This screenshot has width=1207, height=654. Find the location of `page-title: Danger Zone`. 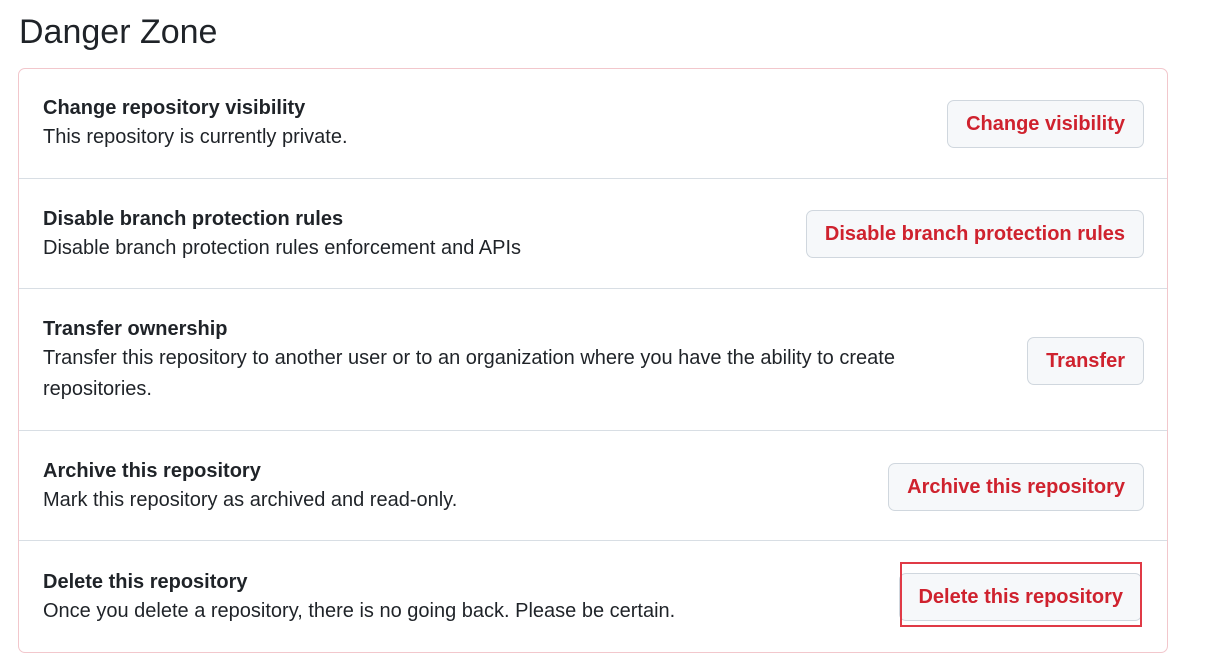

page-title: Danger Zone is located at coordinates (118, 32).